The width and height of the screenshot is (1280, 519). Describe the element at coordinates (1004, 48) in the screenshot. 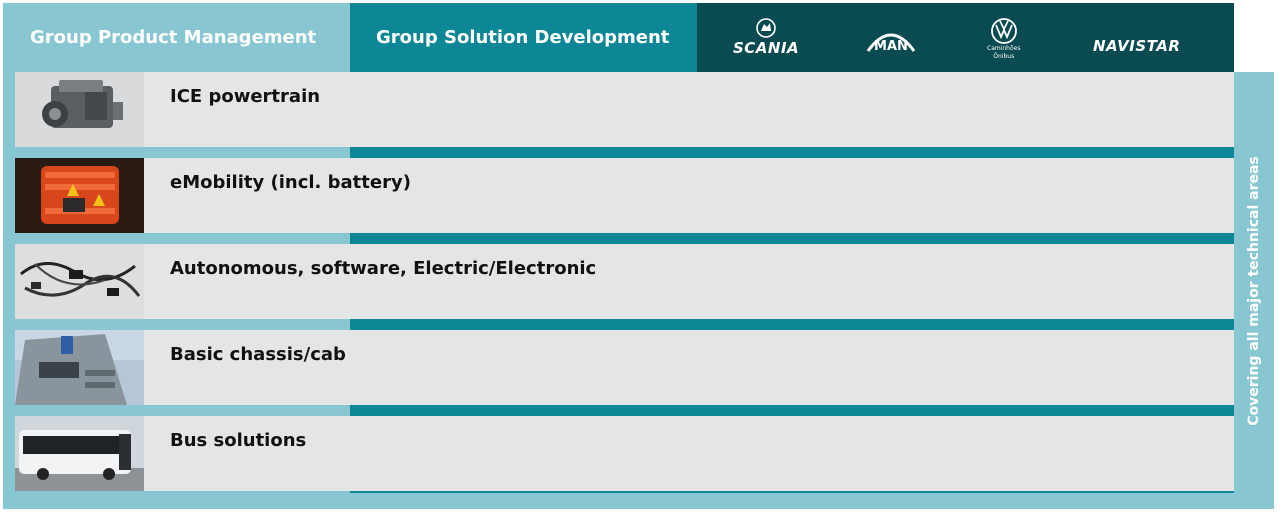

I see `vw-caminhoes-text: Caminhões` at that location.